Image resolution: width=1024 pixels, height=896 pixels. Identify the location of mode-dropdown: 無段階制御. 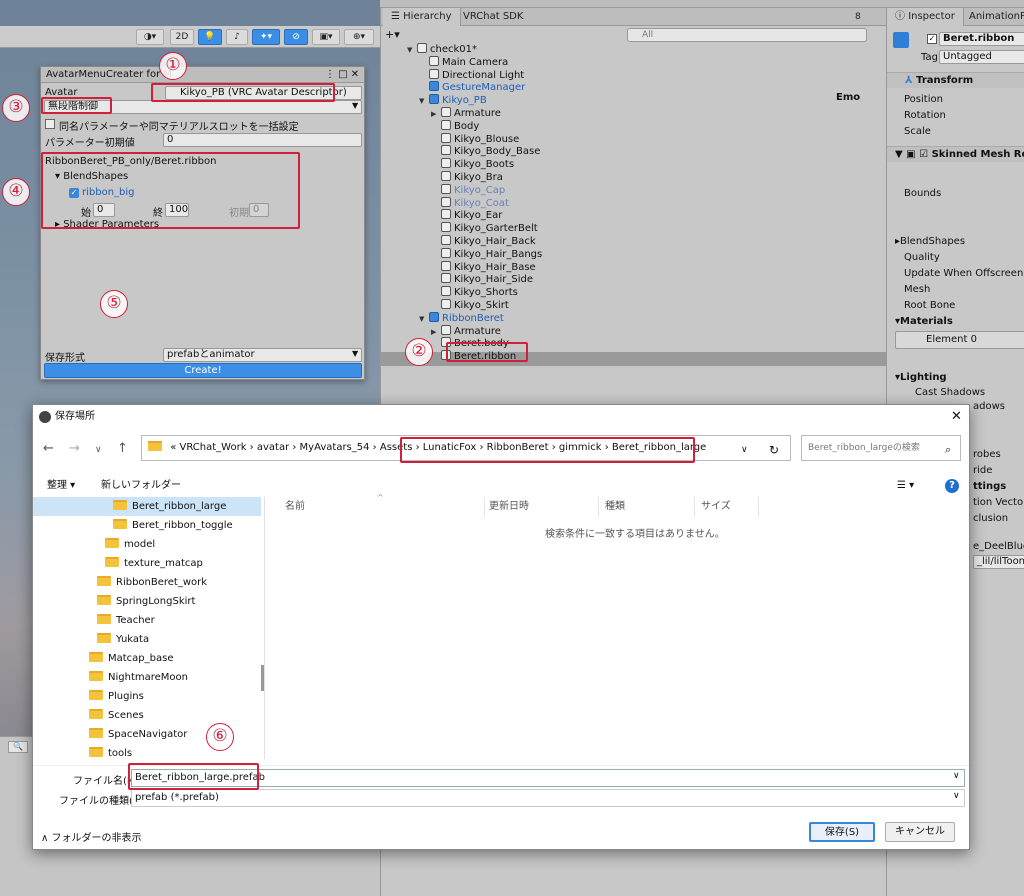
(203, 107).